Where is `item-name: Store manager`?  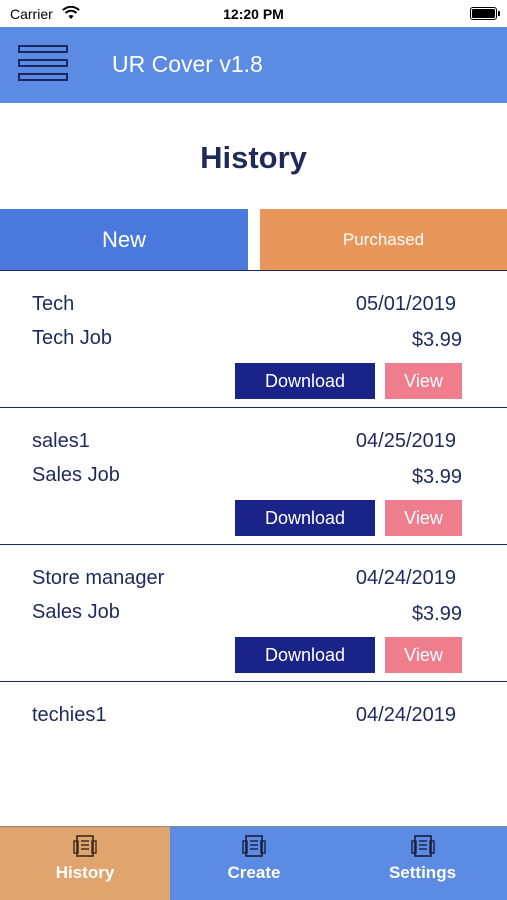
item-name: Store manager is located at coordinates (98, 578).